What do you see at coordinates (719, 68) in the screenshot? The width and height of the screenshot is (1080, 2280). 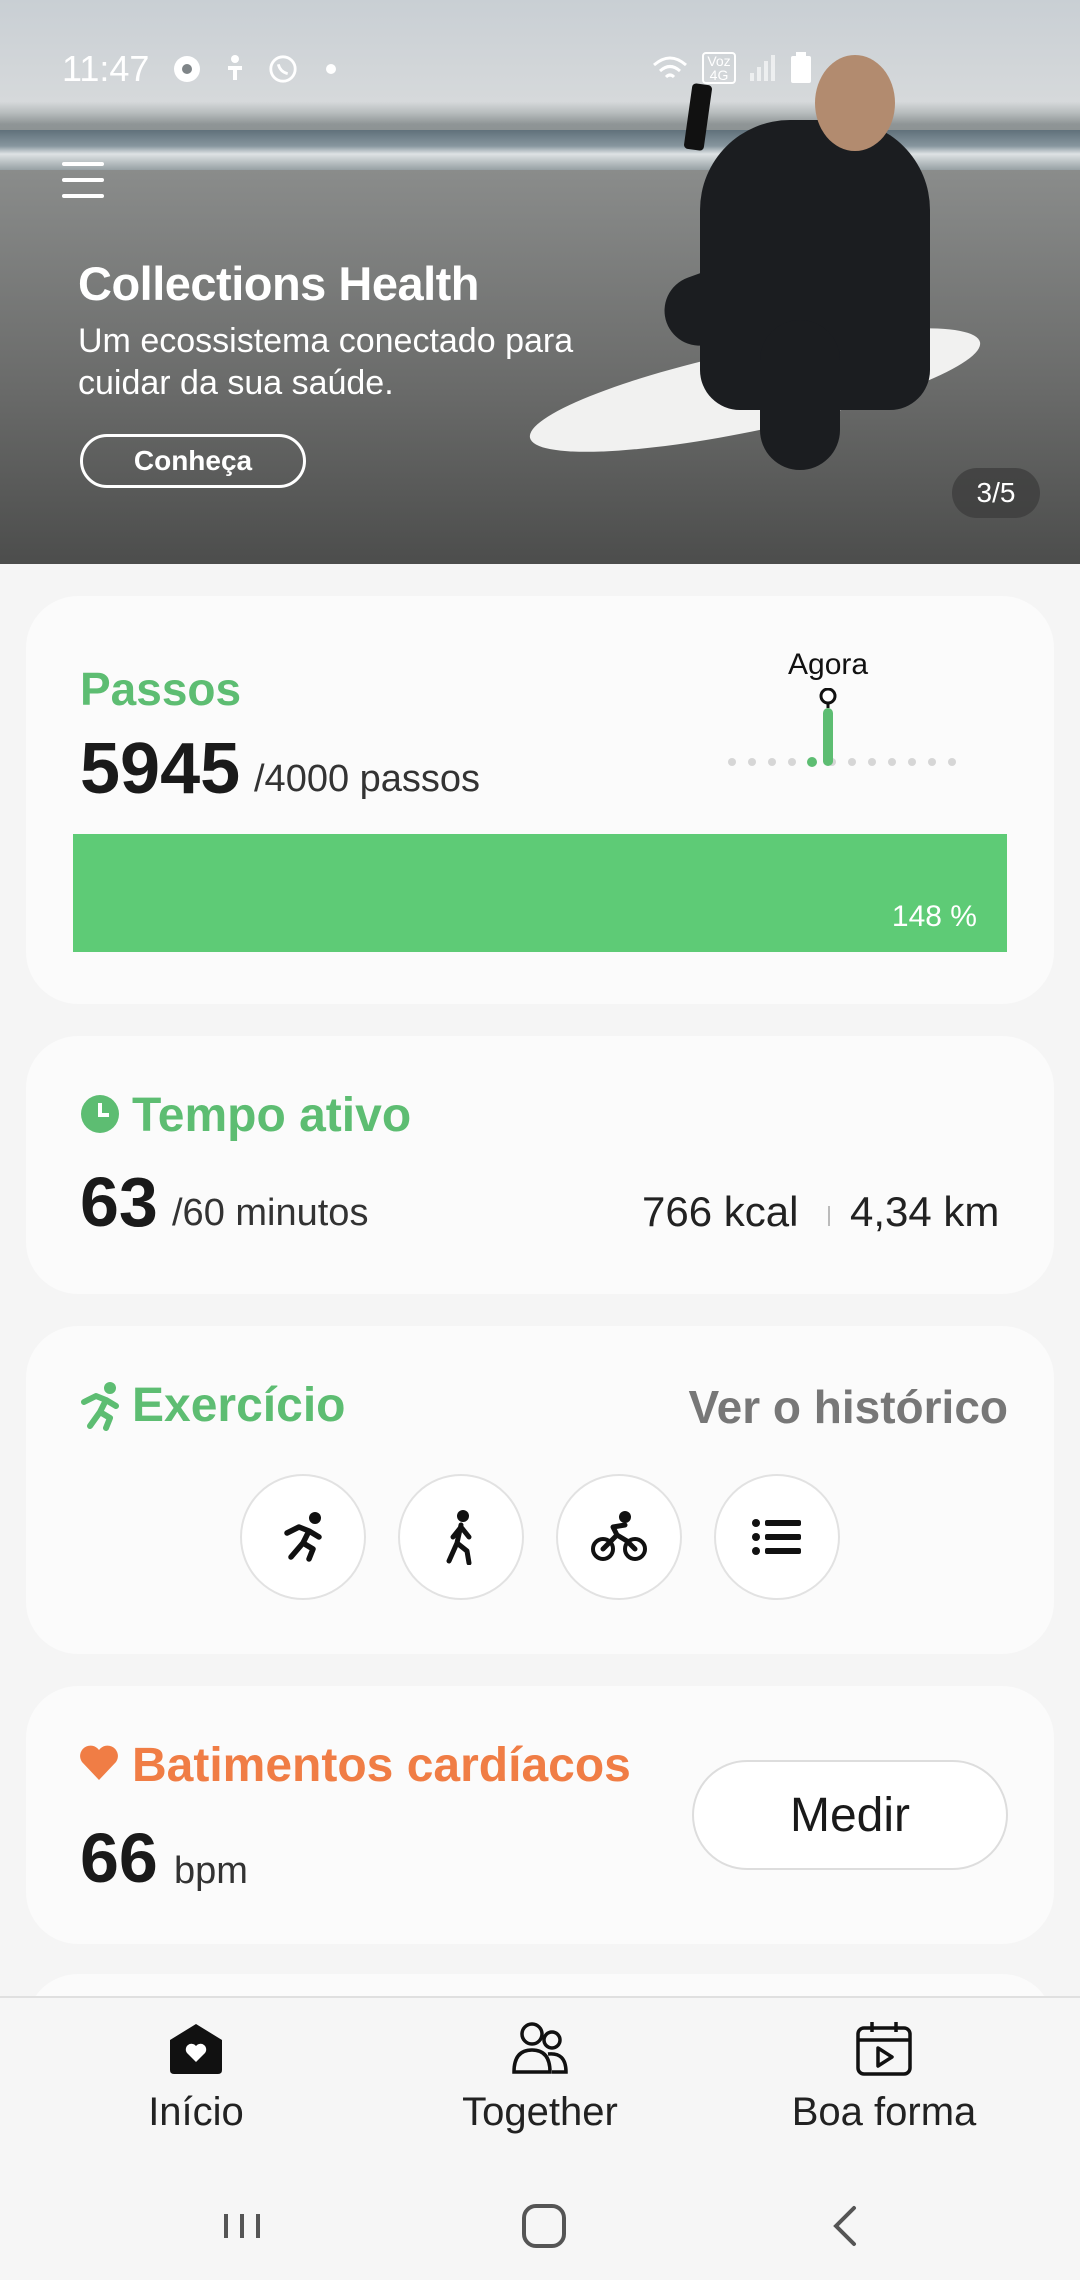 I see `volte-badge: Voz 4G` at bounding box center [719, 68].